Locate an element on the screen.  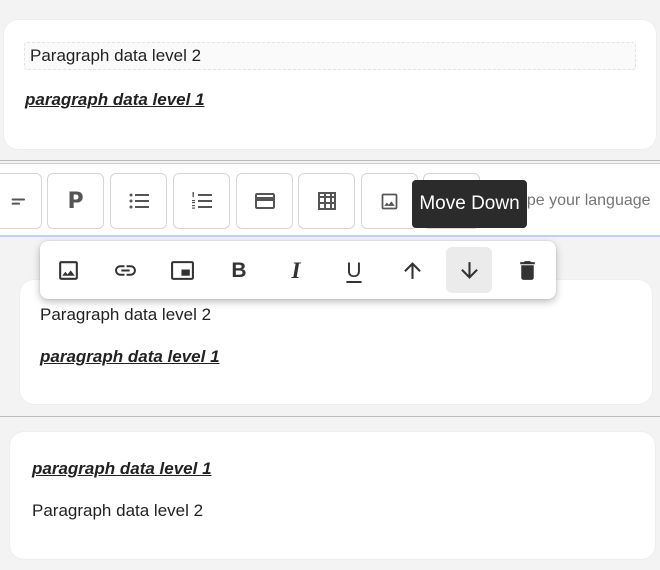
numbered-list-icon is located at coordinates (202, 201).